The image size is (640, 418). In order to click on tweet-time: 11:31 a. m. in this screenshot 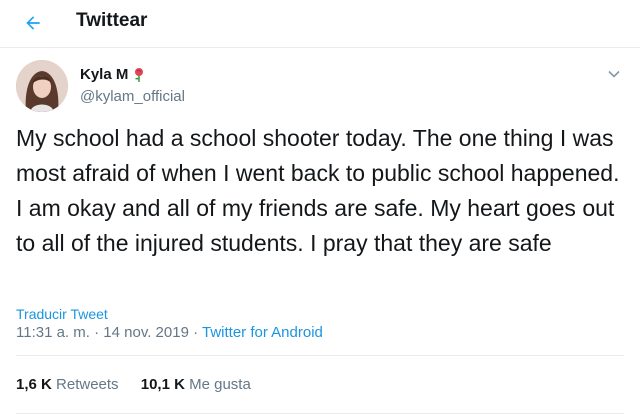, I will do `click(53, 332)`.